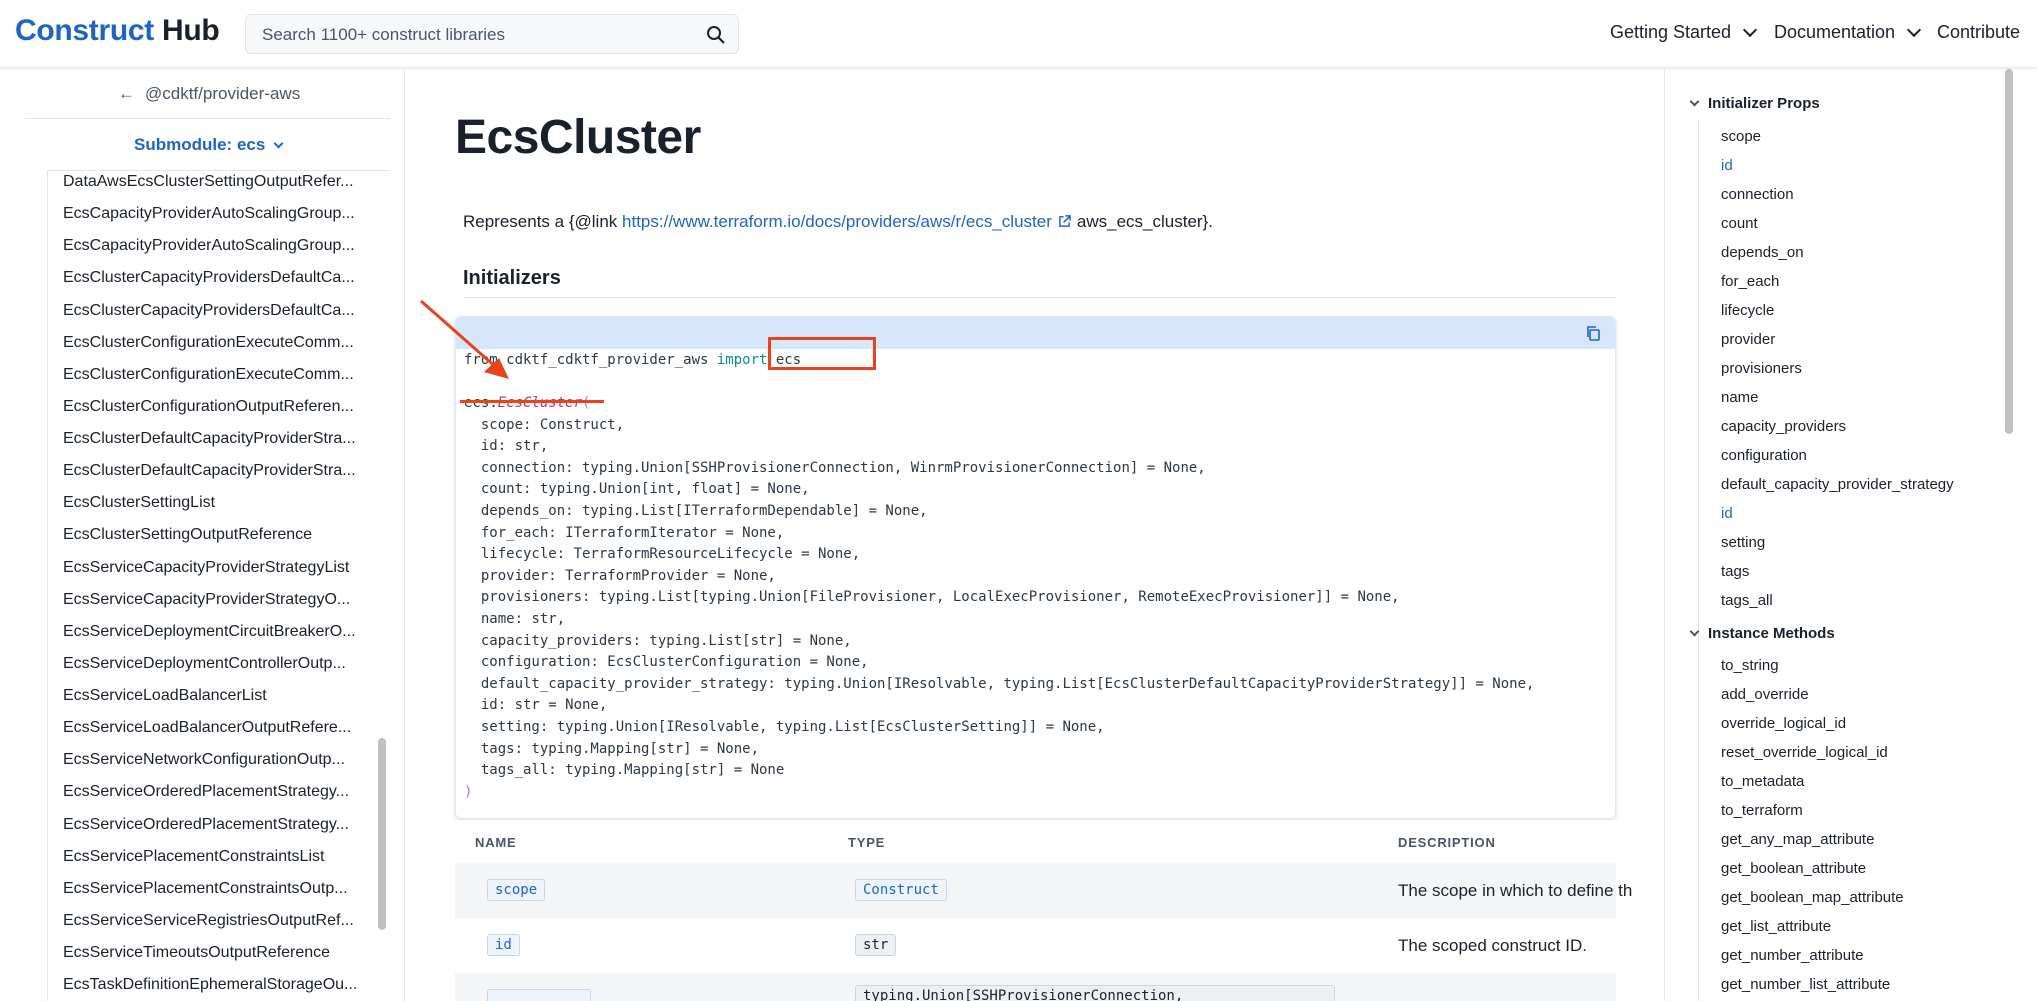  I want to click on page-scrollbar, so click(2009, 251).